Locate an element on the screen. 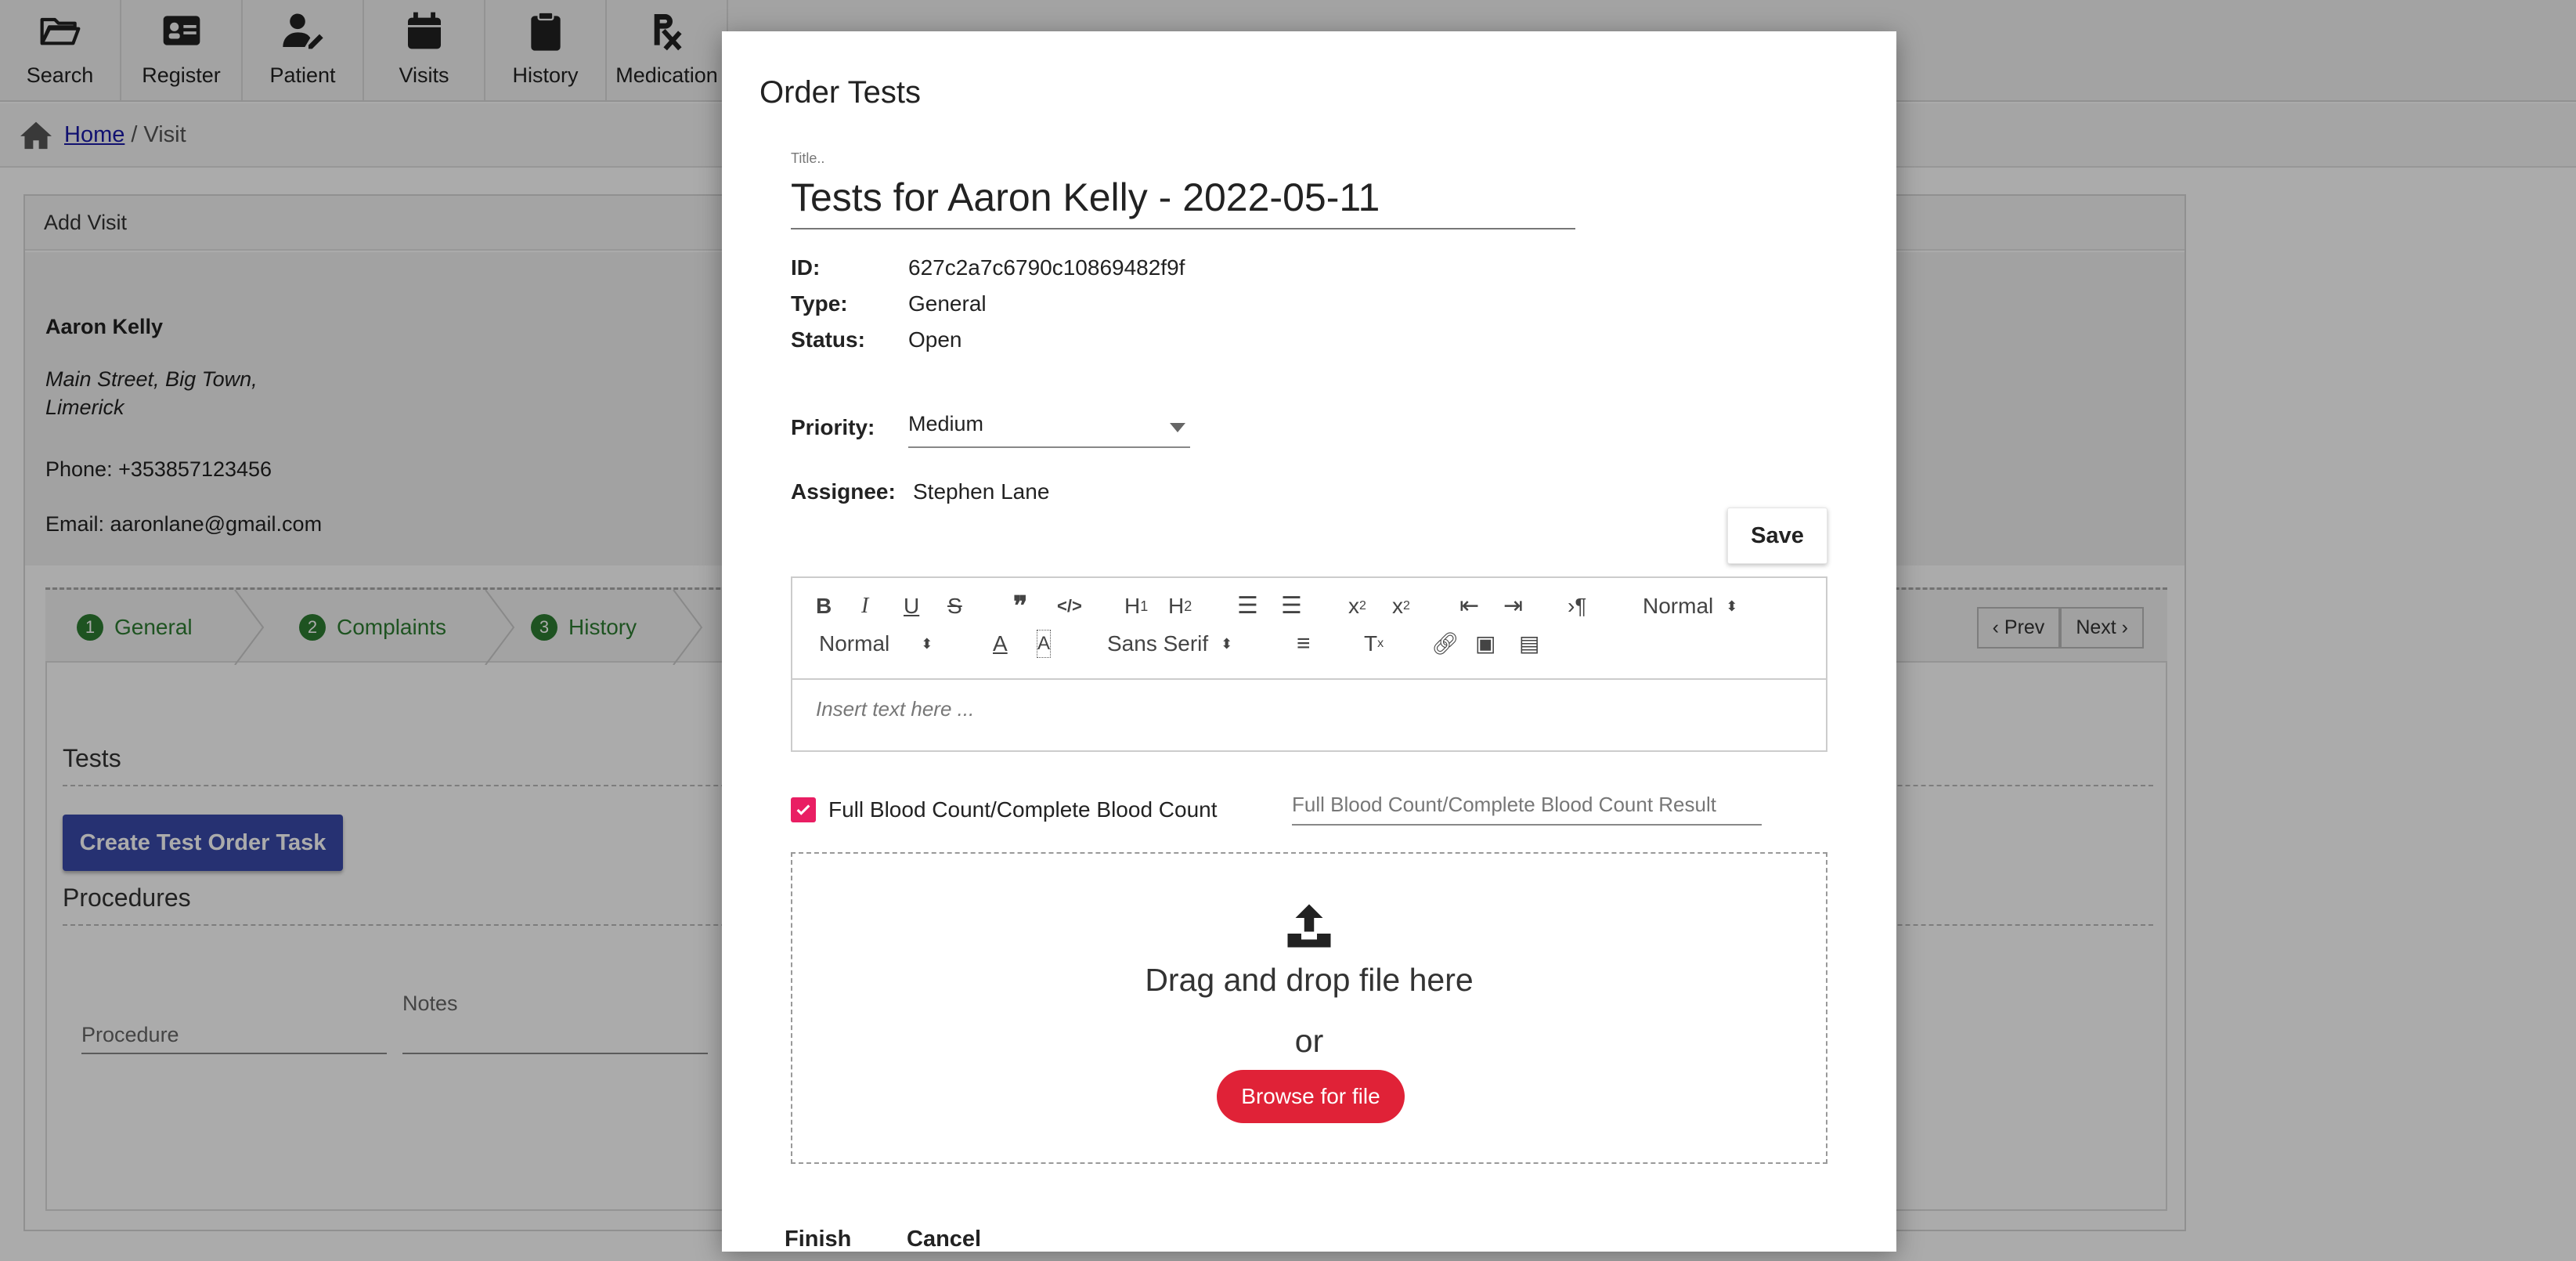 This screenshot has width=2576, height=1261. link-icon: 🔗︎ is located at coordinates (1445, 644).